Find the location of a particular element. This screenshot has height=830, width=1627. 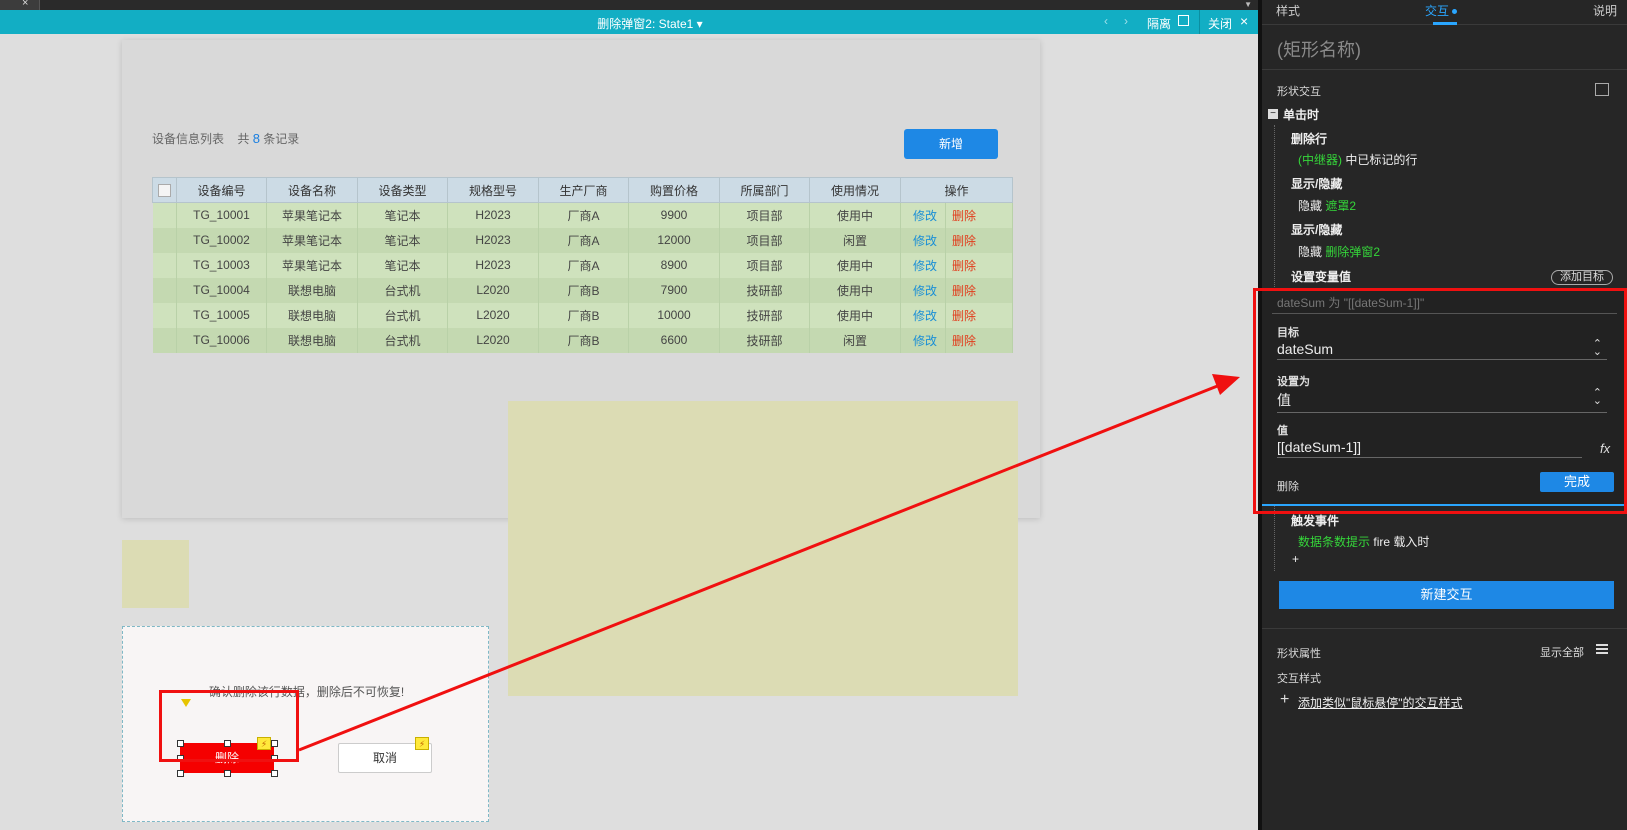

table-cell: 10000 is located at coordinates (674, 315).